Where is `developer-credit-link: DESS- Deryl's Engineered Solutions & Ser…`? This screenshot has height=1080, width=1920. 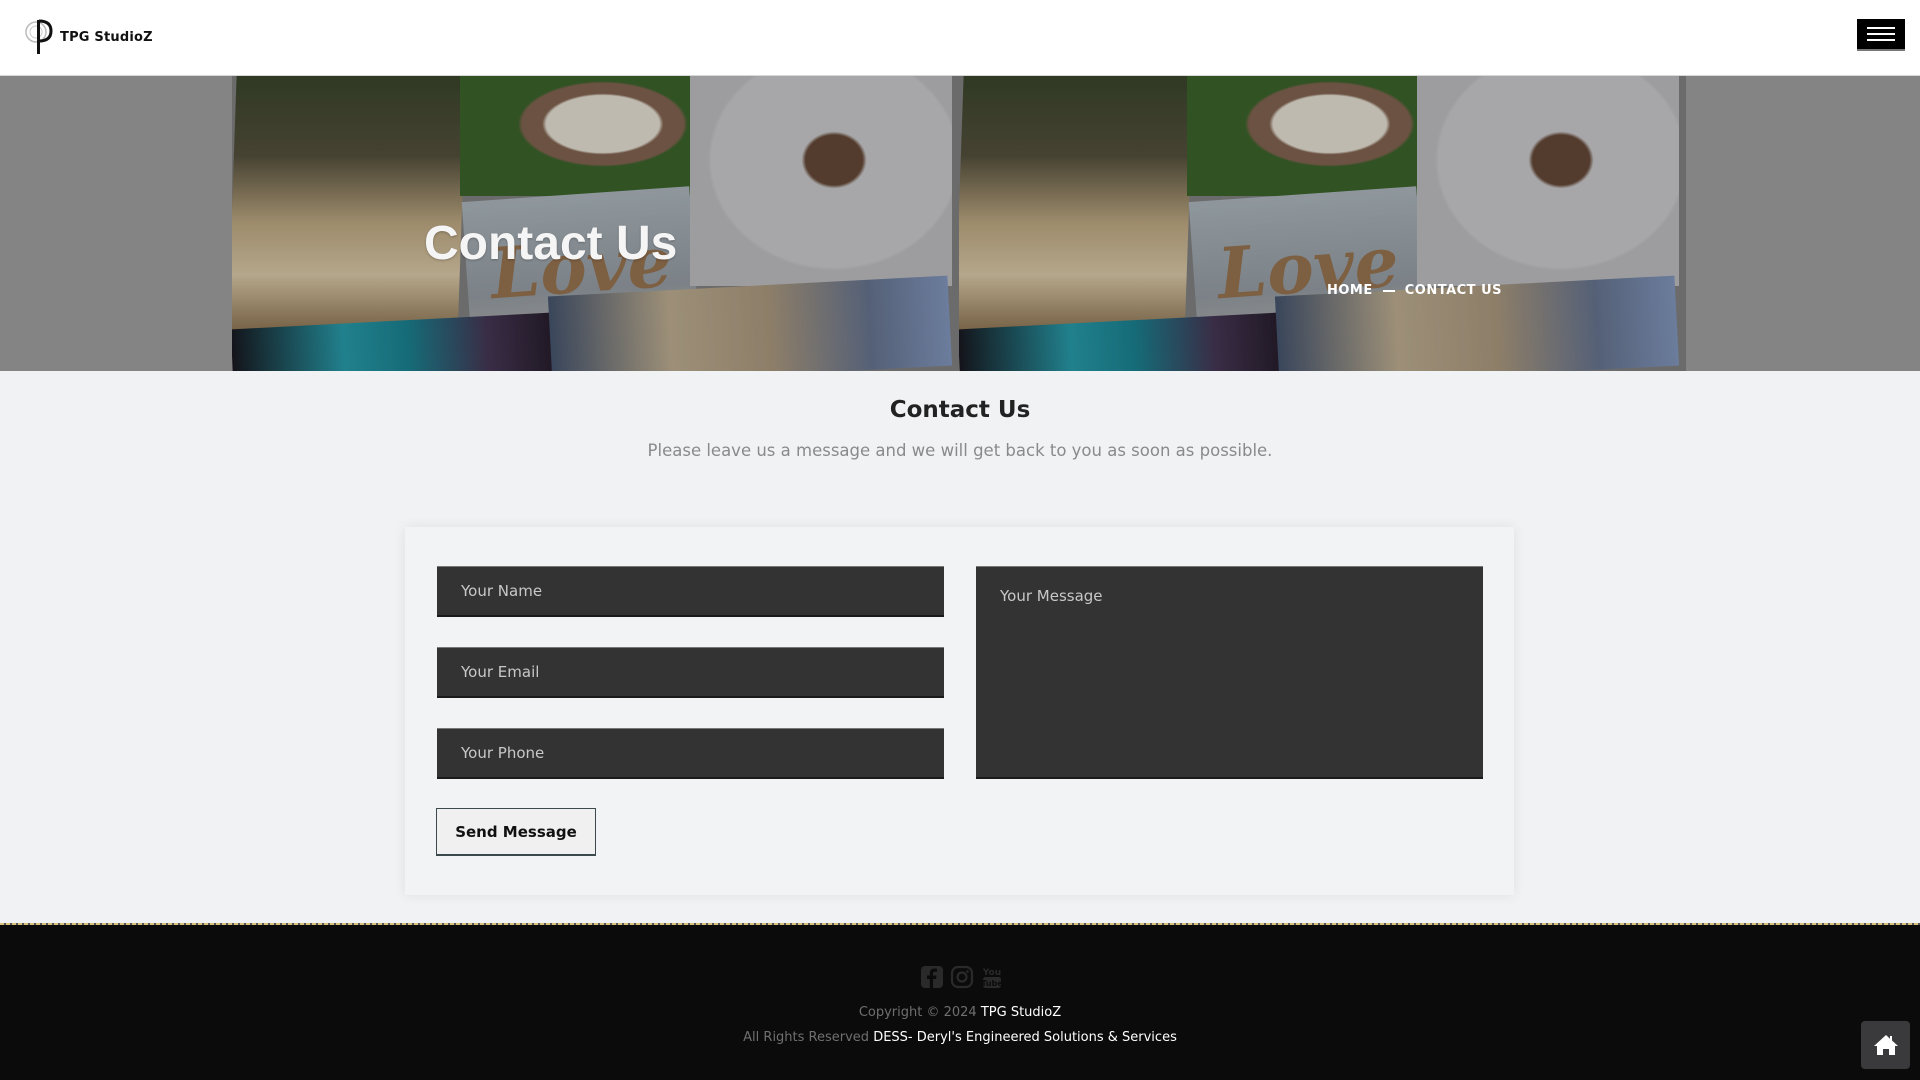
developer-credit-link: DESS- Deryl's Engineered Solutions & Ser… is located at coordinates (1025, 1037).